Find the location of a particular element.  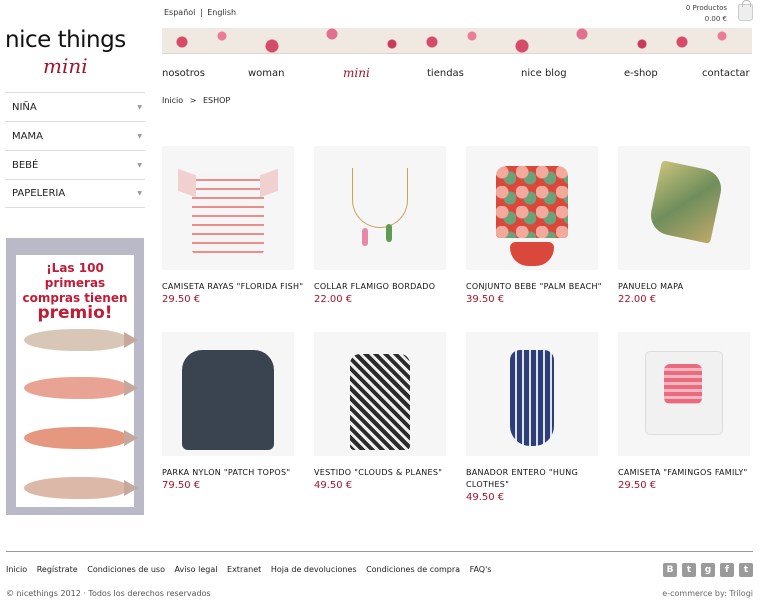

breadcrumb-current: ESHOP is located at coordinates (216, 100).